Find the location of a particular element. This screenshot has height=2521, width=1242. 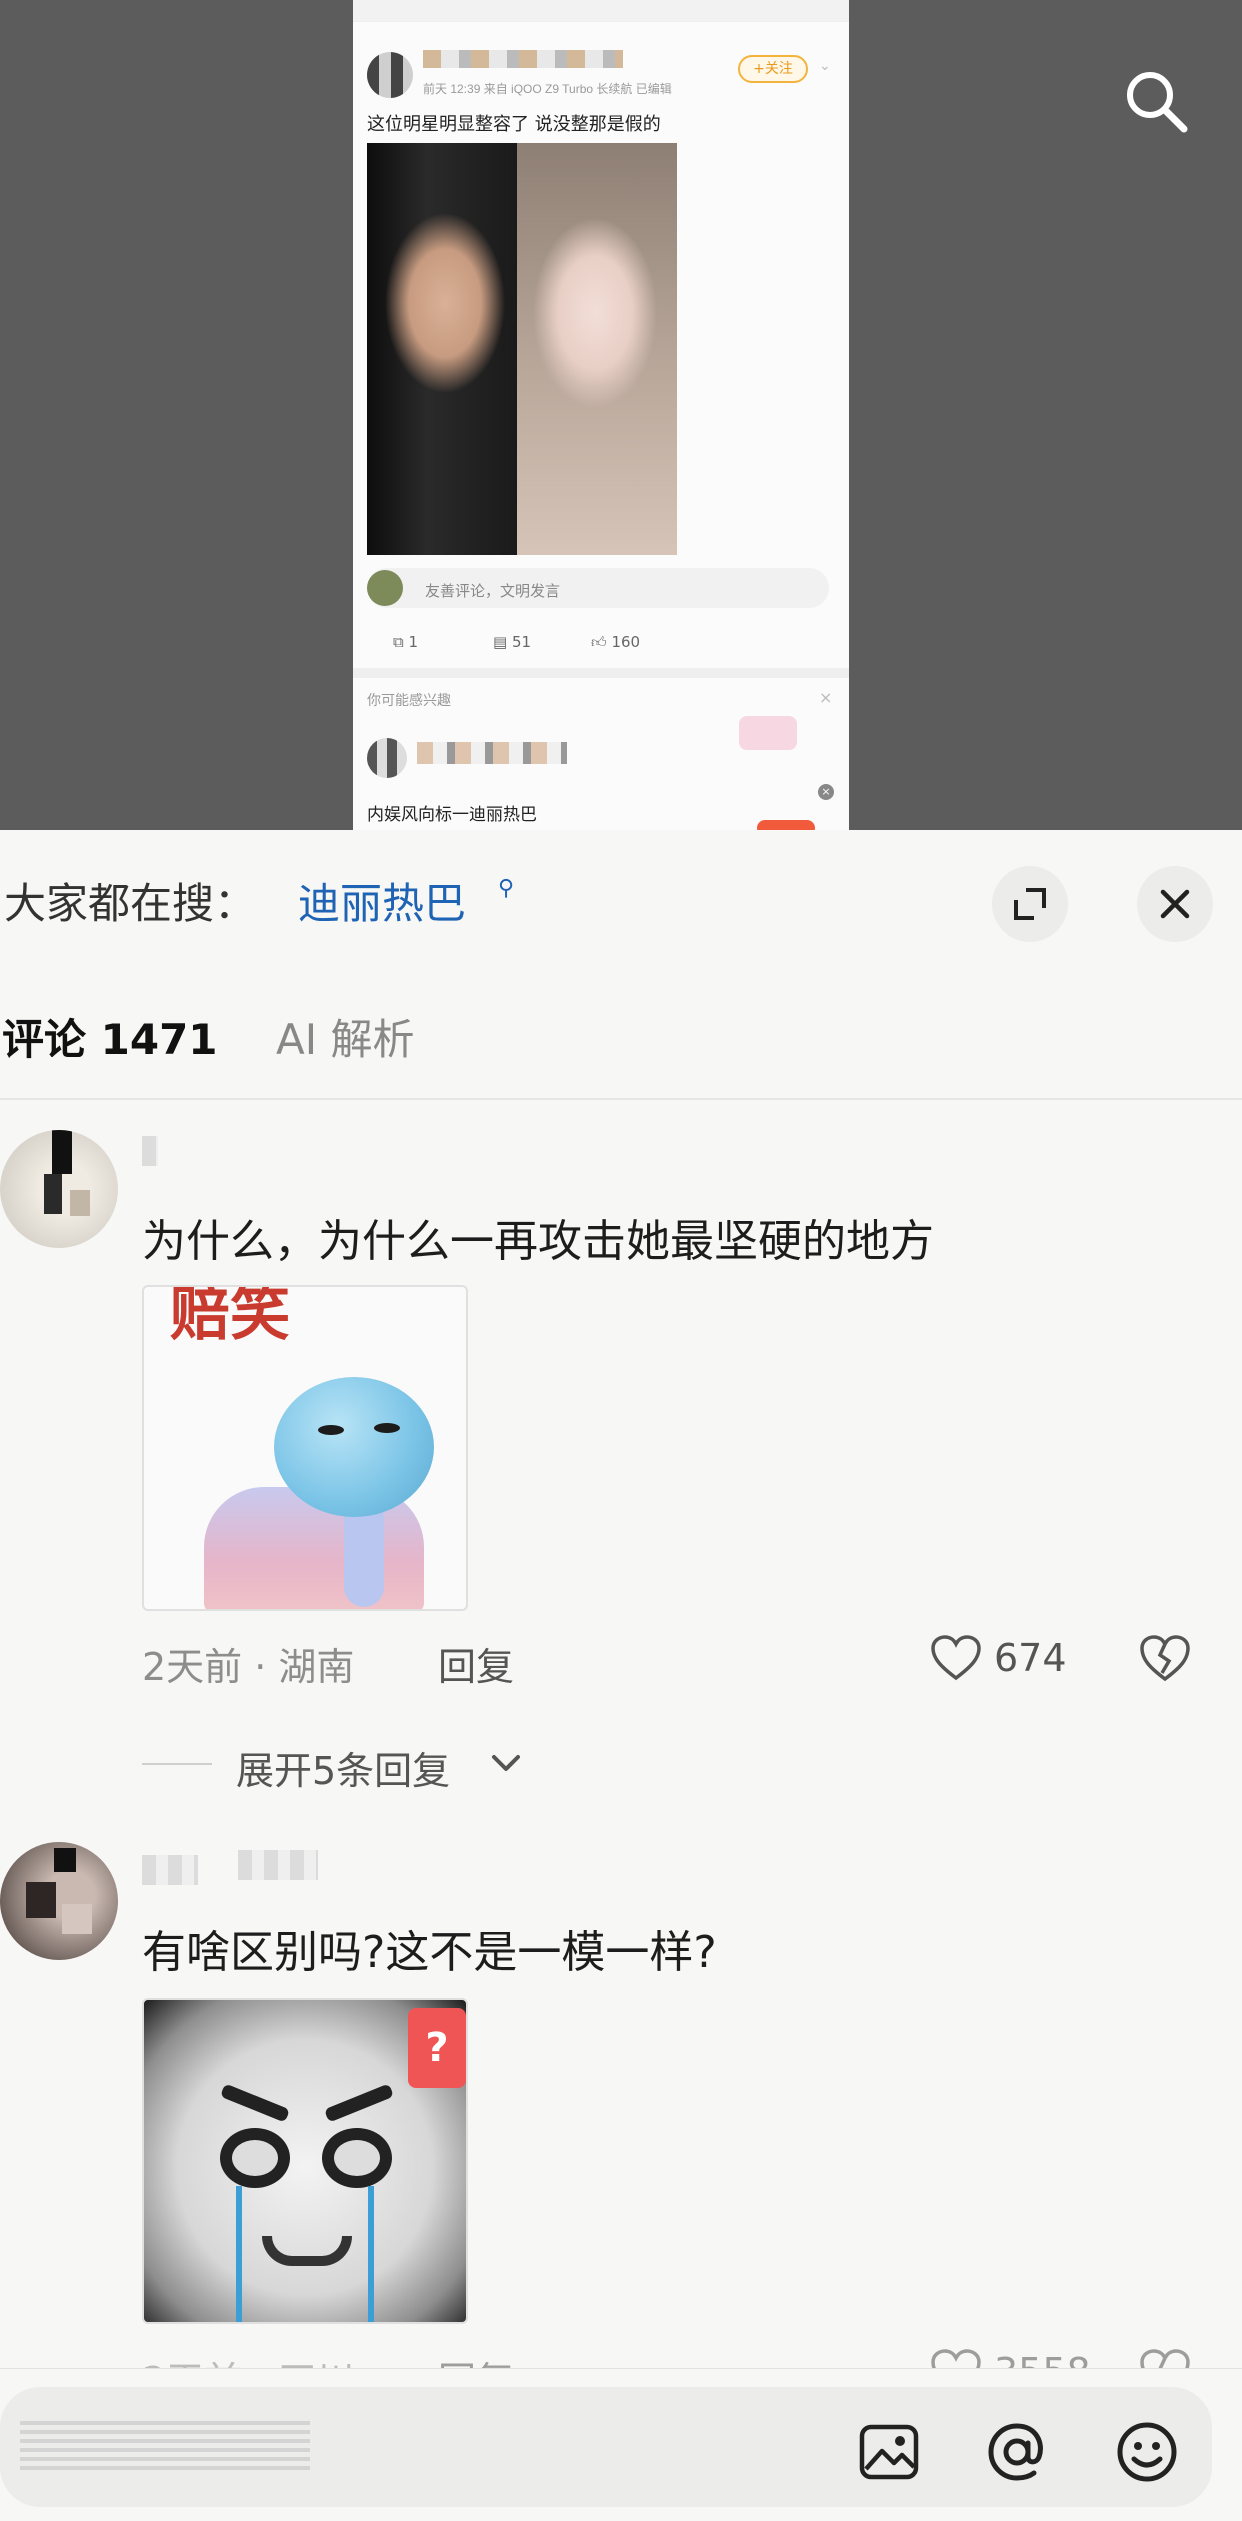

embedded-recommend-avatar is located at coordinates (387, 758).